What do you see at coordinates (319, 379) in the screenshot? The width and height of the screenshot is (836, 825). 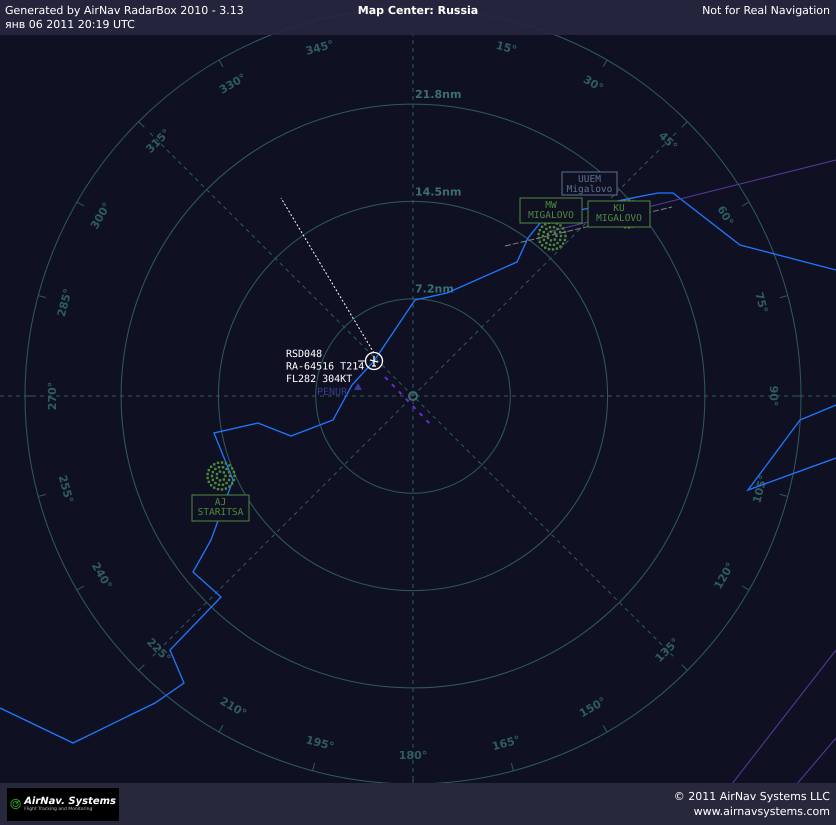 I see `aircraft-label: FL282 304KT` at bounding box center [319, 379].